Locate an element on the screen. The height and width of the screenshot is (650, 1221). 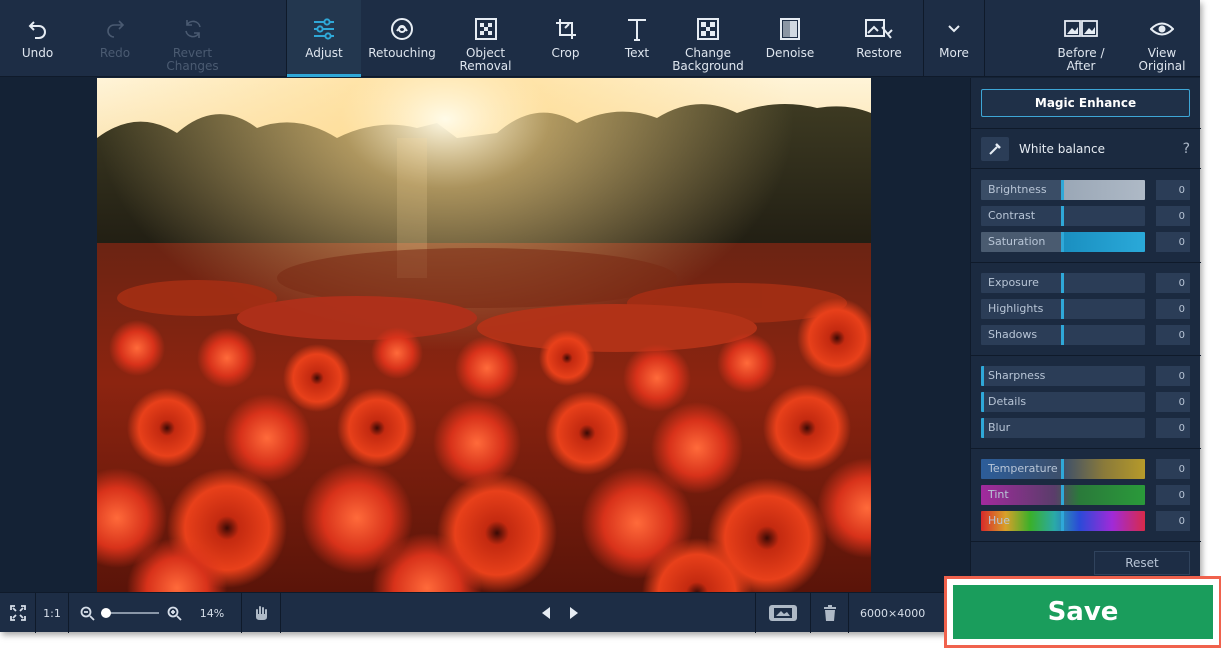
saturation-row: Saturation 0 is located at coordinates (1088, 242).